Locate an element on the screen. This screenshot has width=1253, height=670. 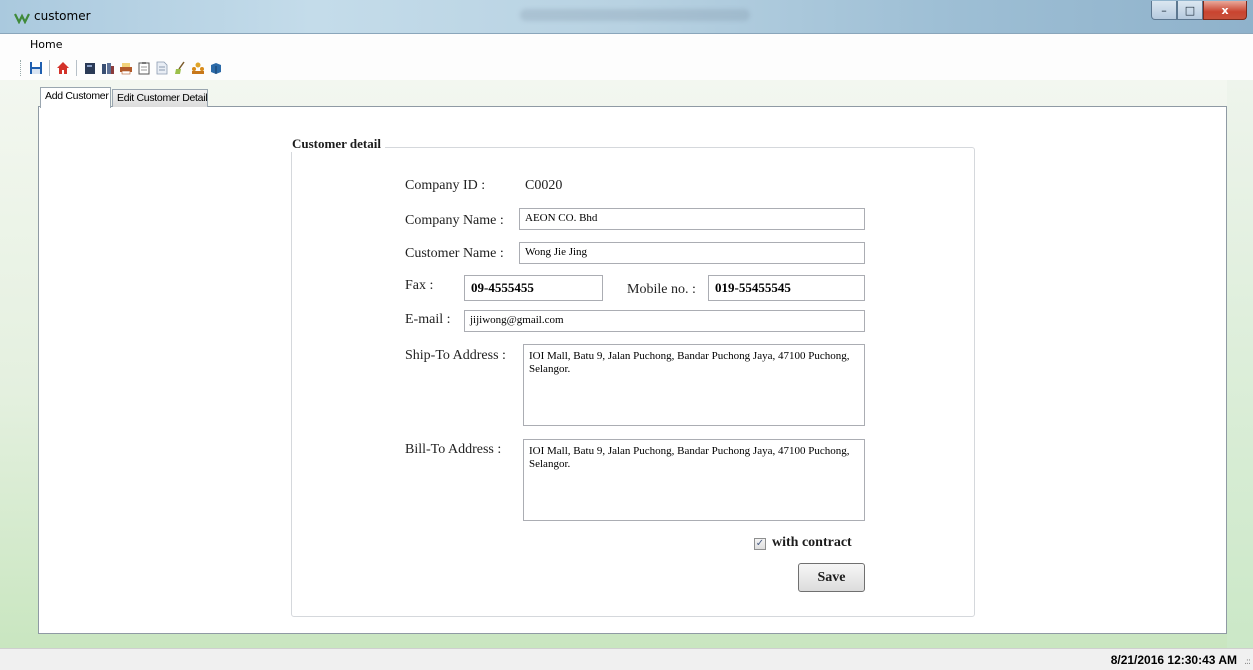
tab-add-customer: Add Customer is located at coordinates (75, 97).